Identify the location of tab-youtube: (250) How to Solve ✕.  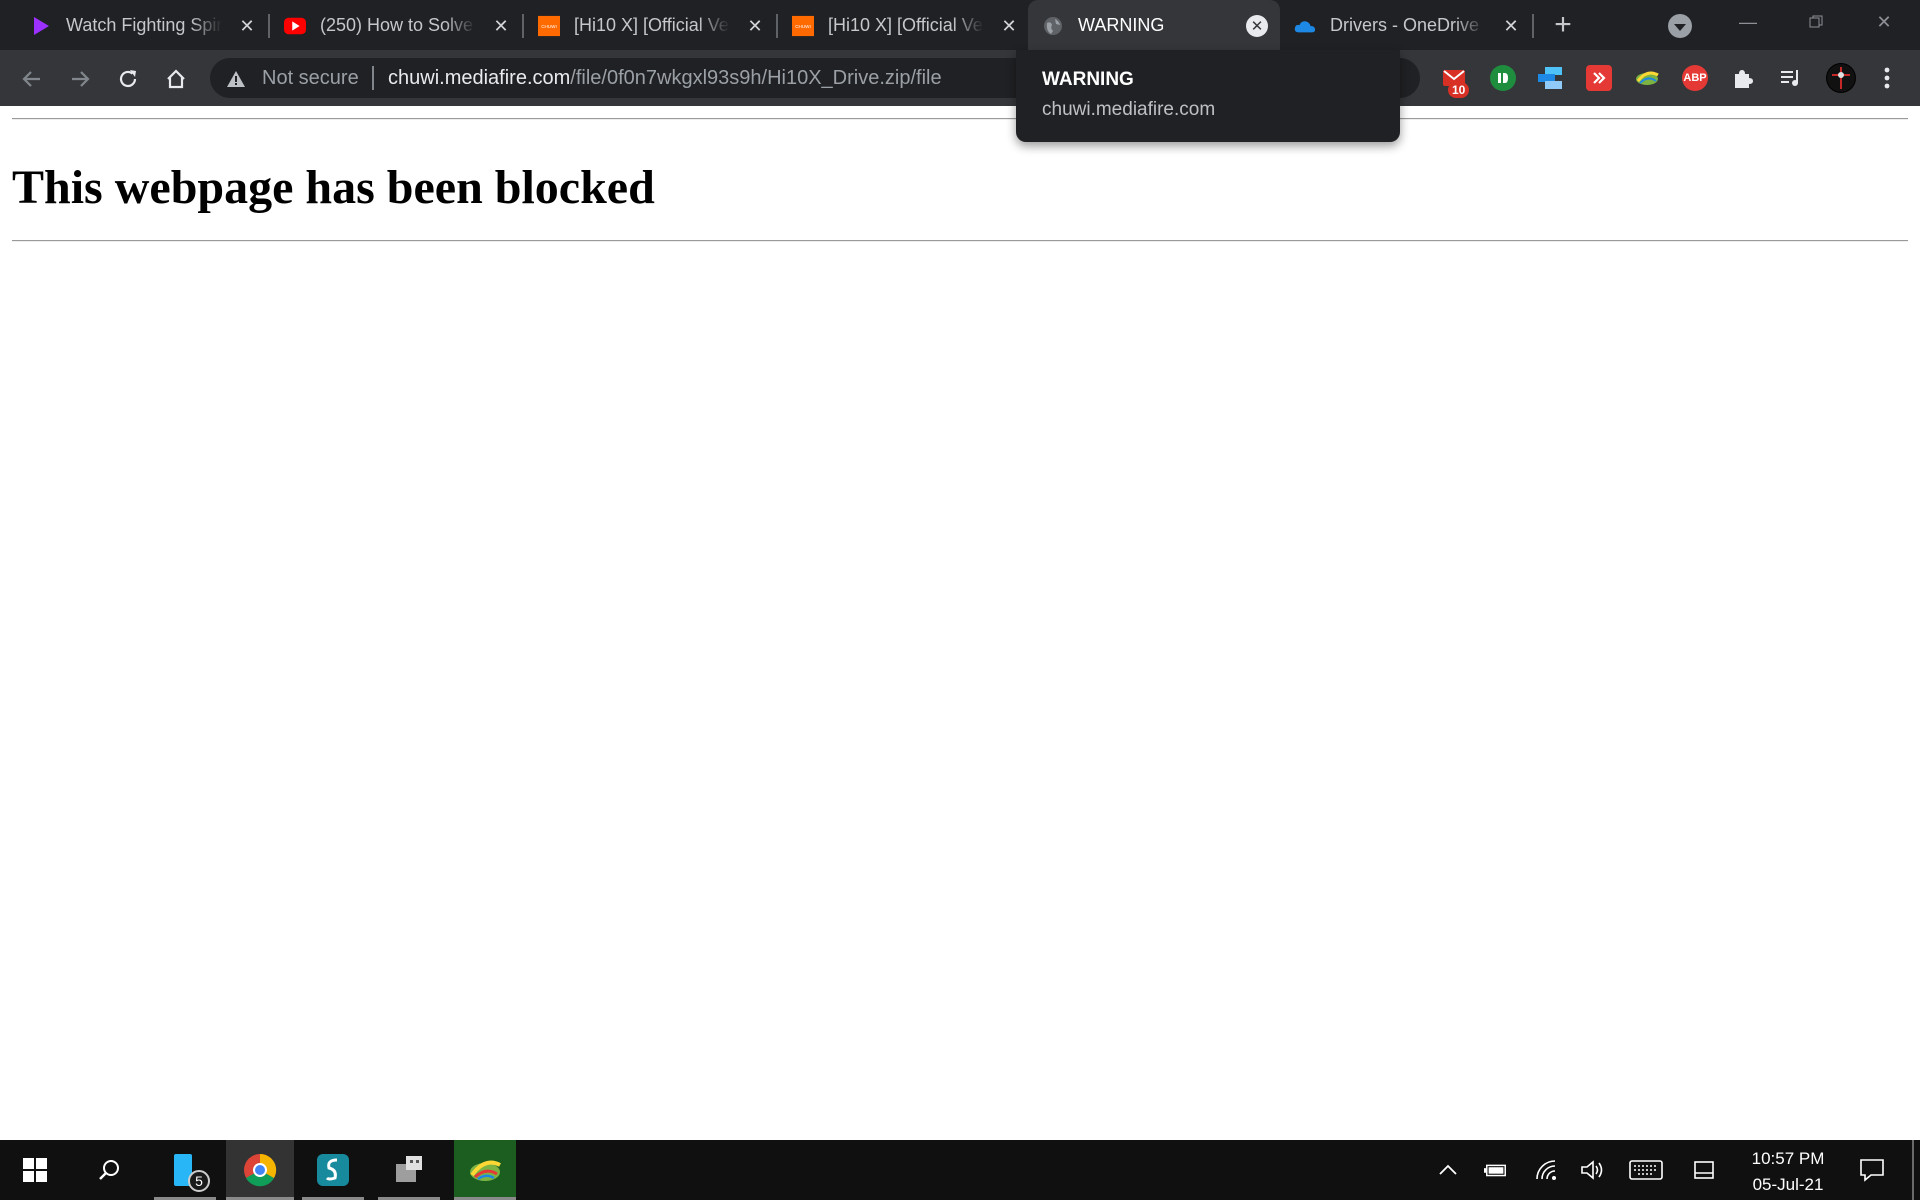
(397, 25).